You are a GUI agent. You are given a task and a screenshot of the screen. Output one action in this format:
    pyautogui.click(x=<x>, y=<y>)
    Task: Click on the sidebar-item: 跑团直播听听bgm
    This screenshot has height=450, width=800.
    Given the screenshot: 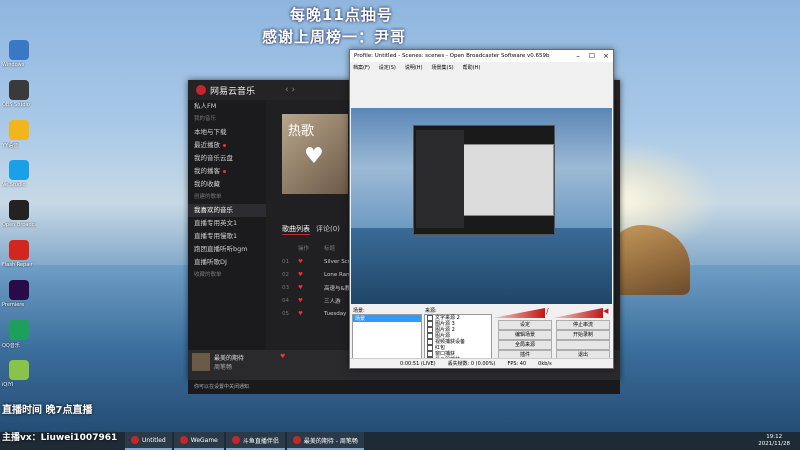 What is the action you would take?
    pyautogui.click(x=227, y=249)
    